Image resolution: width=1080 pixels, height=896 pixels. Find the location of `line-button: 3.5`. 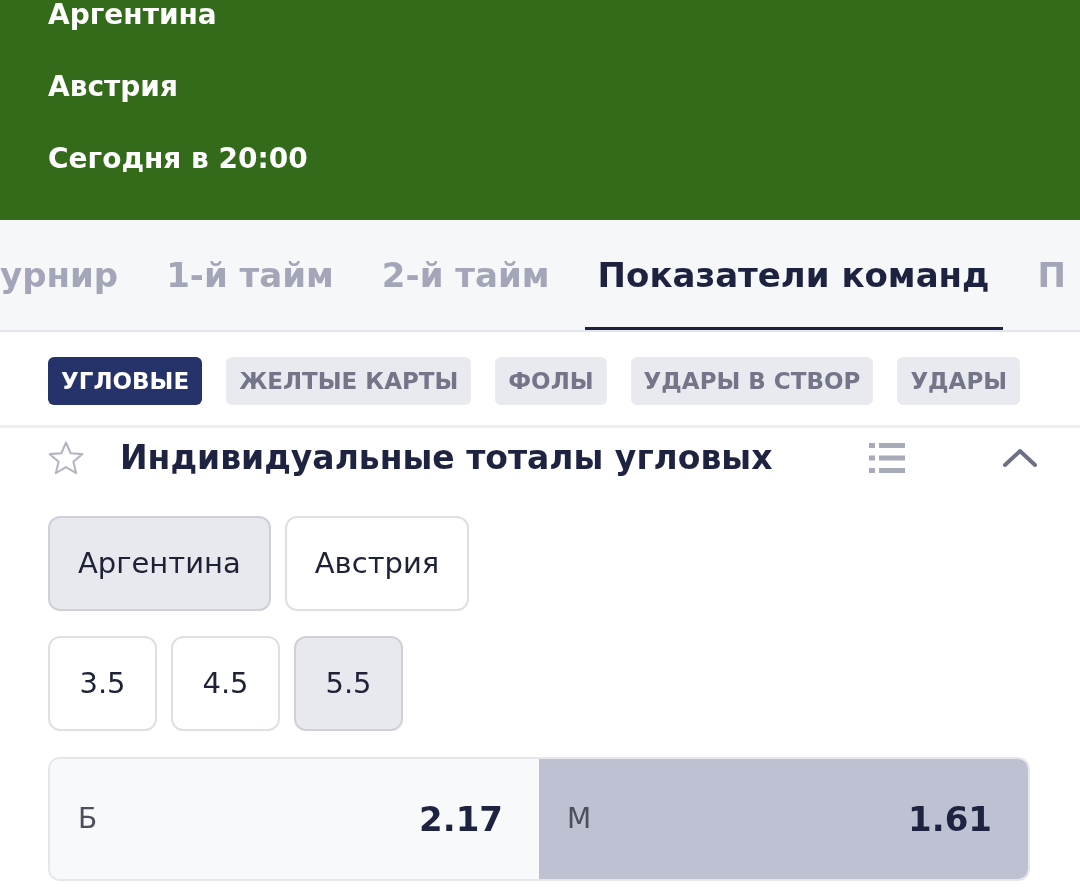

line-button: 3.5 is located at coordinates (102, 683).